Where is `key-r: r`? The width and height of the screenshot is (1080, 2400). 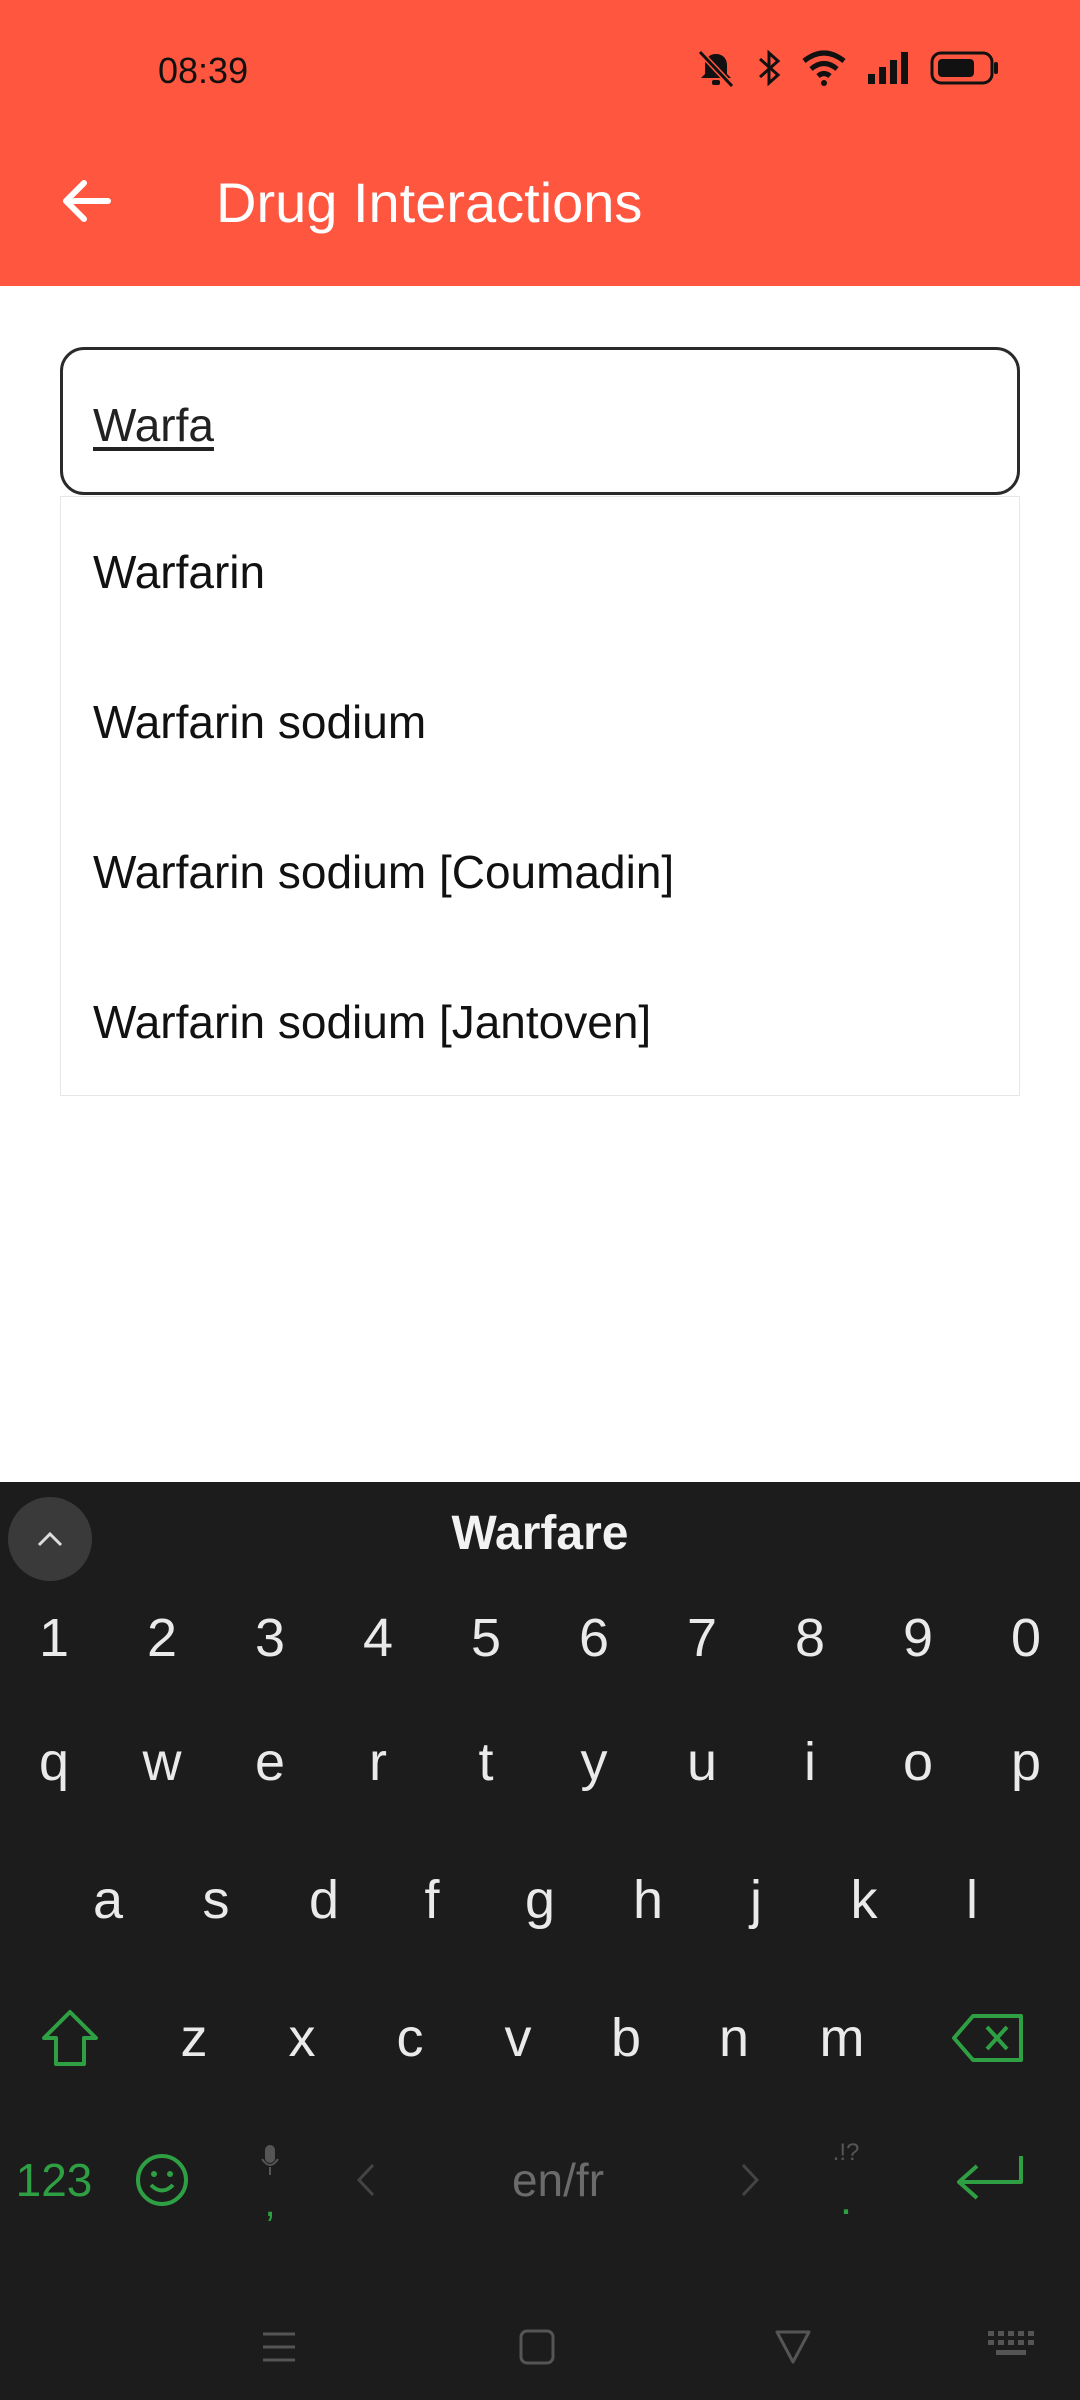
key-r: r is located at coordinates (378, 1762).